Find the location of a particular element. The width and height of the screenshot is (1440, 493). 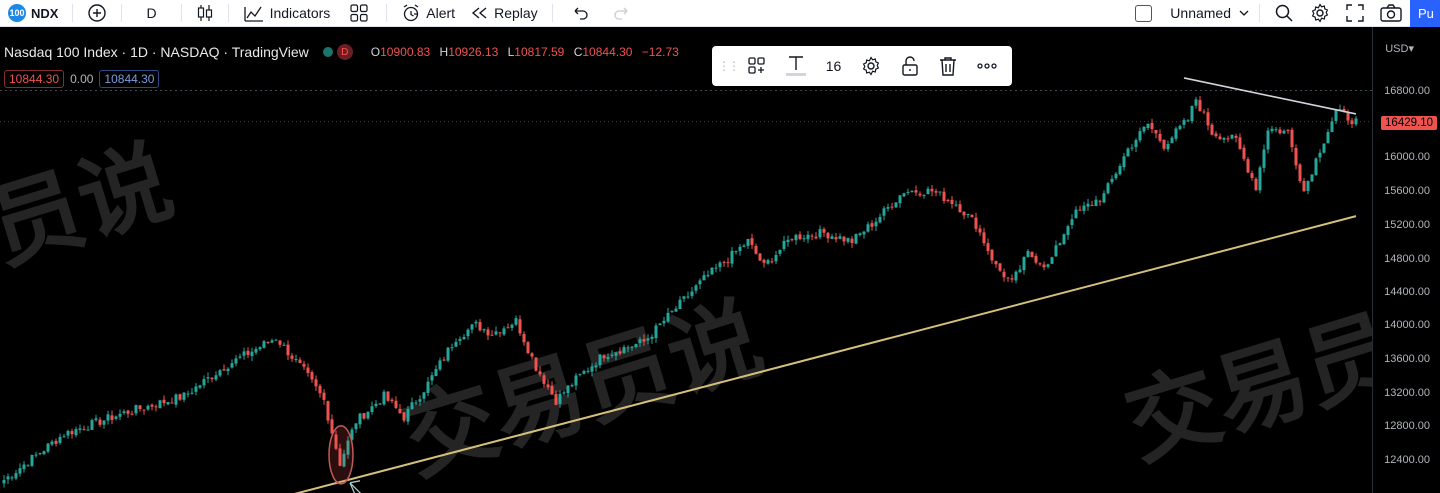

fullscreen-button is located at coordinates (1355, 13).